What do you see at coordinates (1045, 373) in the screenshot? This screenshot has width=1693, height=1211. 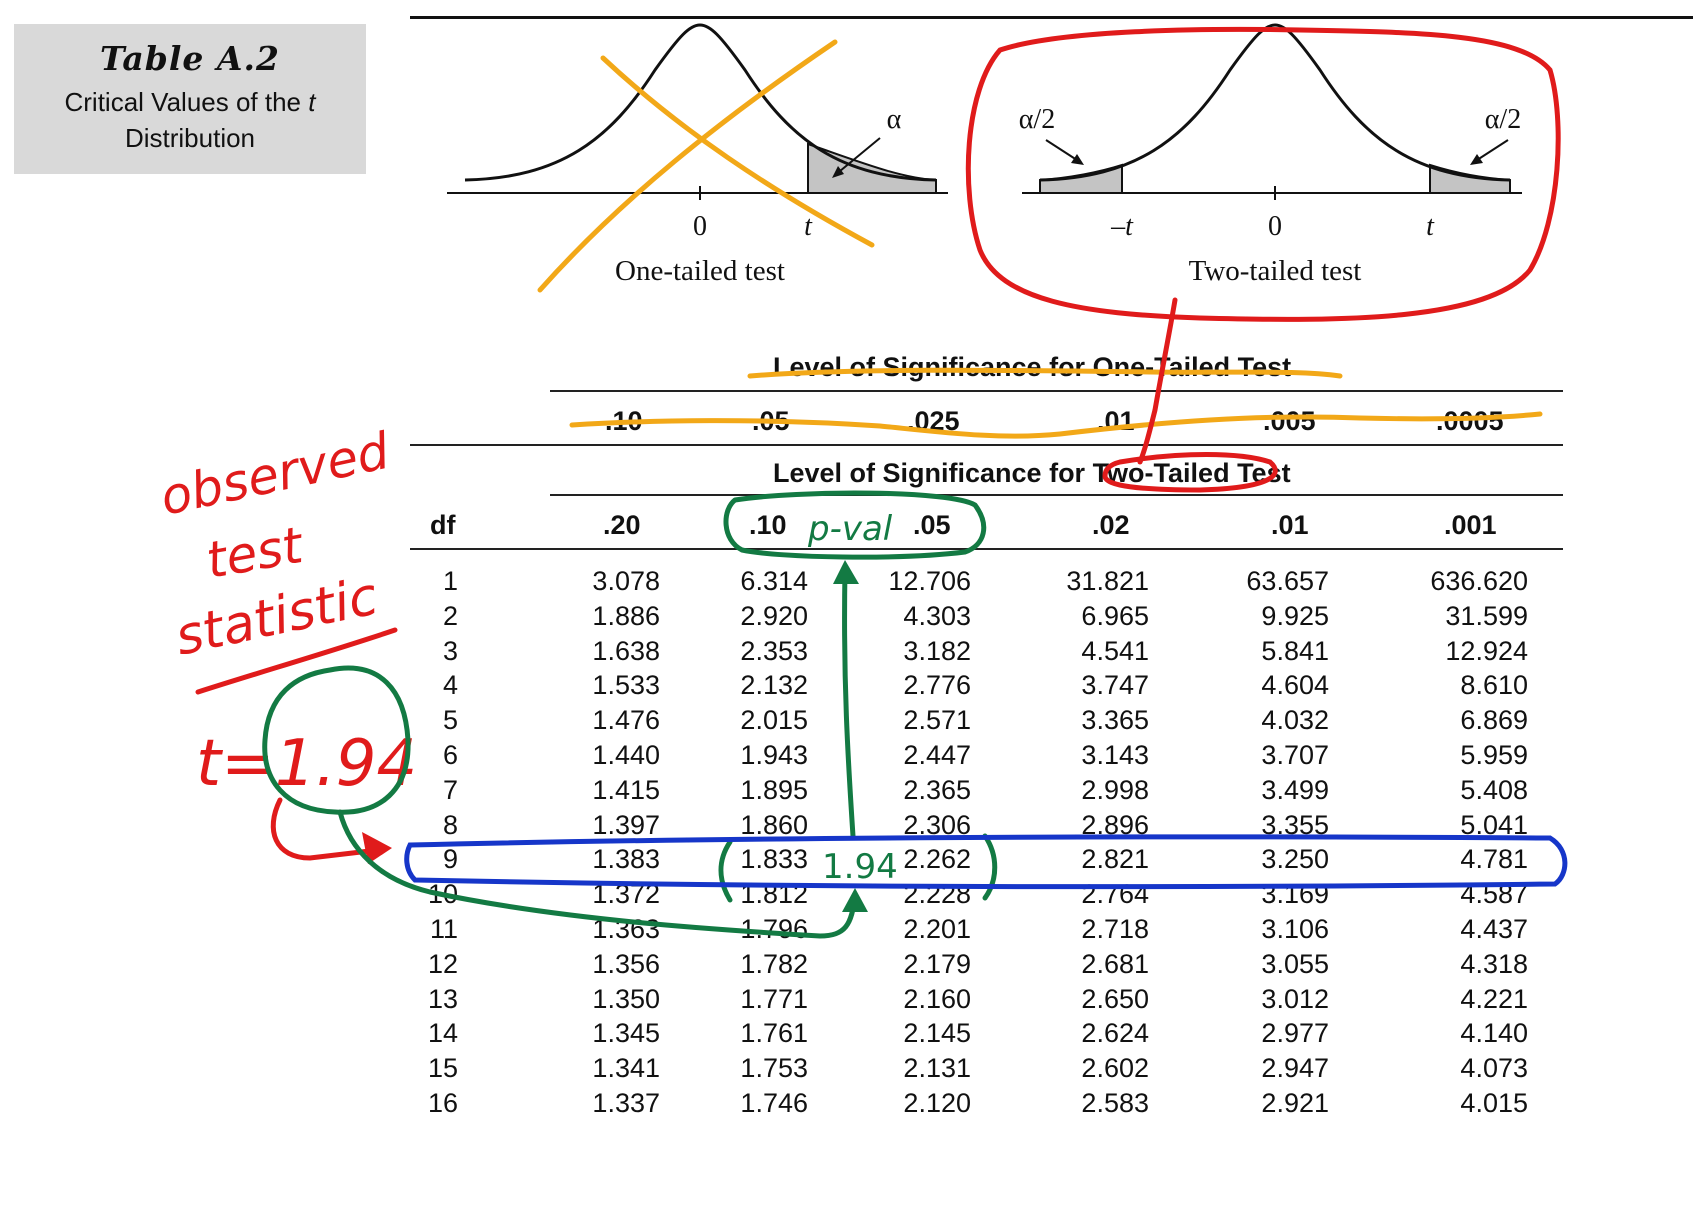 I see `orange-strike-one-tailed-header` at bounding box center [1045, 373].